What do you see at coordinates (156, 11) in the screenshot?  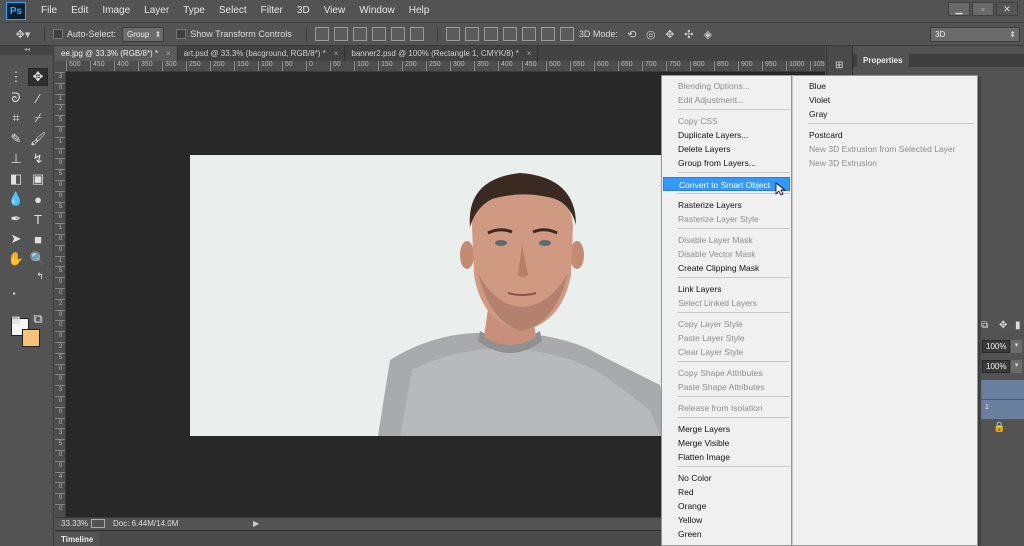 I see `menu-layer: Layer` at bounding box center [156, 11].